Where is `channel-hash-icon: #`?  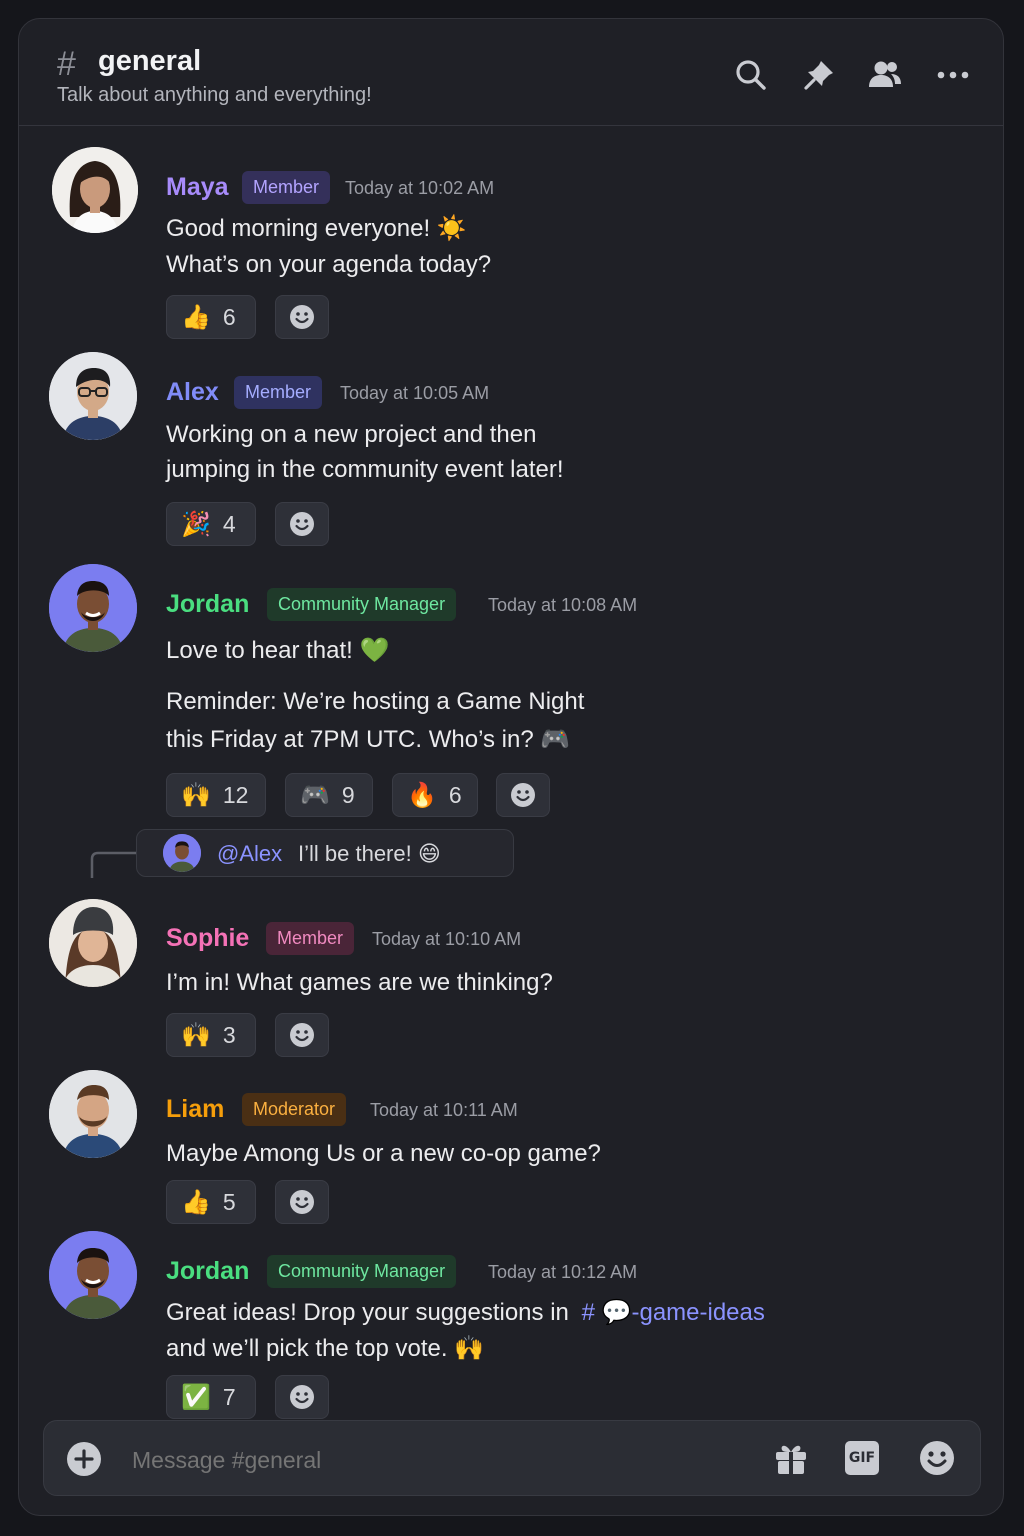
channel-hash-icon: # is located at coordinates (66, 64).